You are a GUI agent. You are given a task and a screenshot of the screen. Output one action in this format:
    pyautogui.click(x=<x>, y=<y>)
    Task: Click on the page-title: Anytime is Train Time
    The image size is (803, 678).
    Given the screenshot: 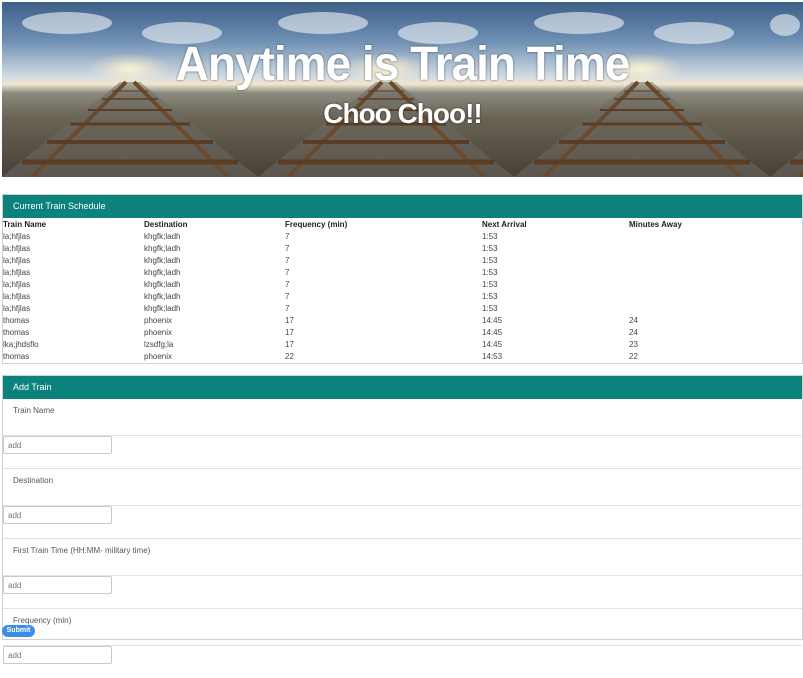 What is the action you would take?
    pyautogui.click(x=403, y=63)
    